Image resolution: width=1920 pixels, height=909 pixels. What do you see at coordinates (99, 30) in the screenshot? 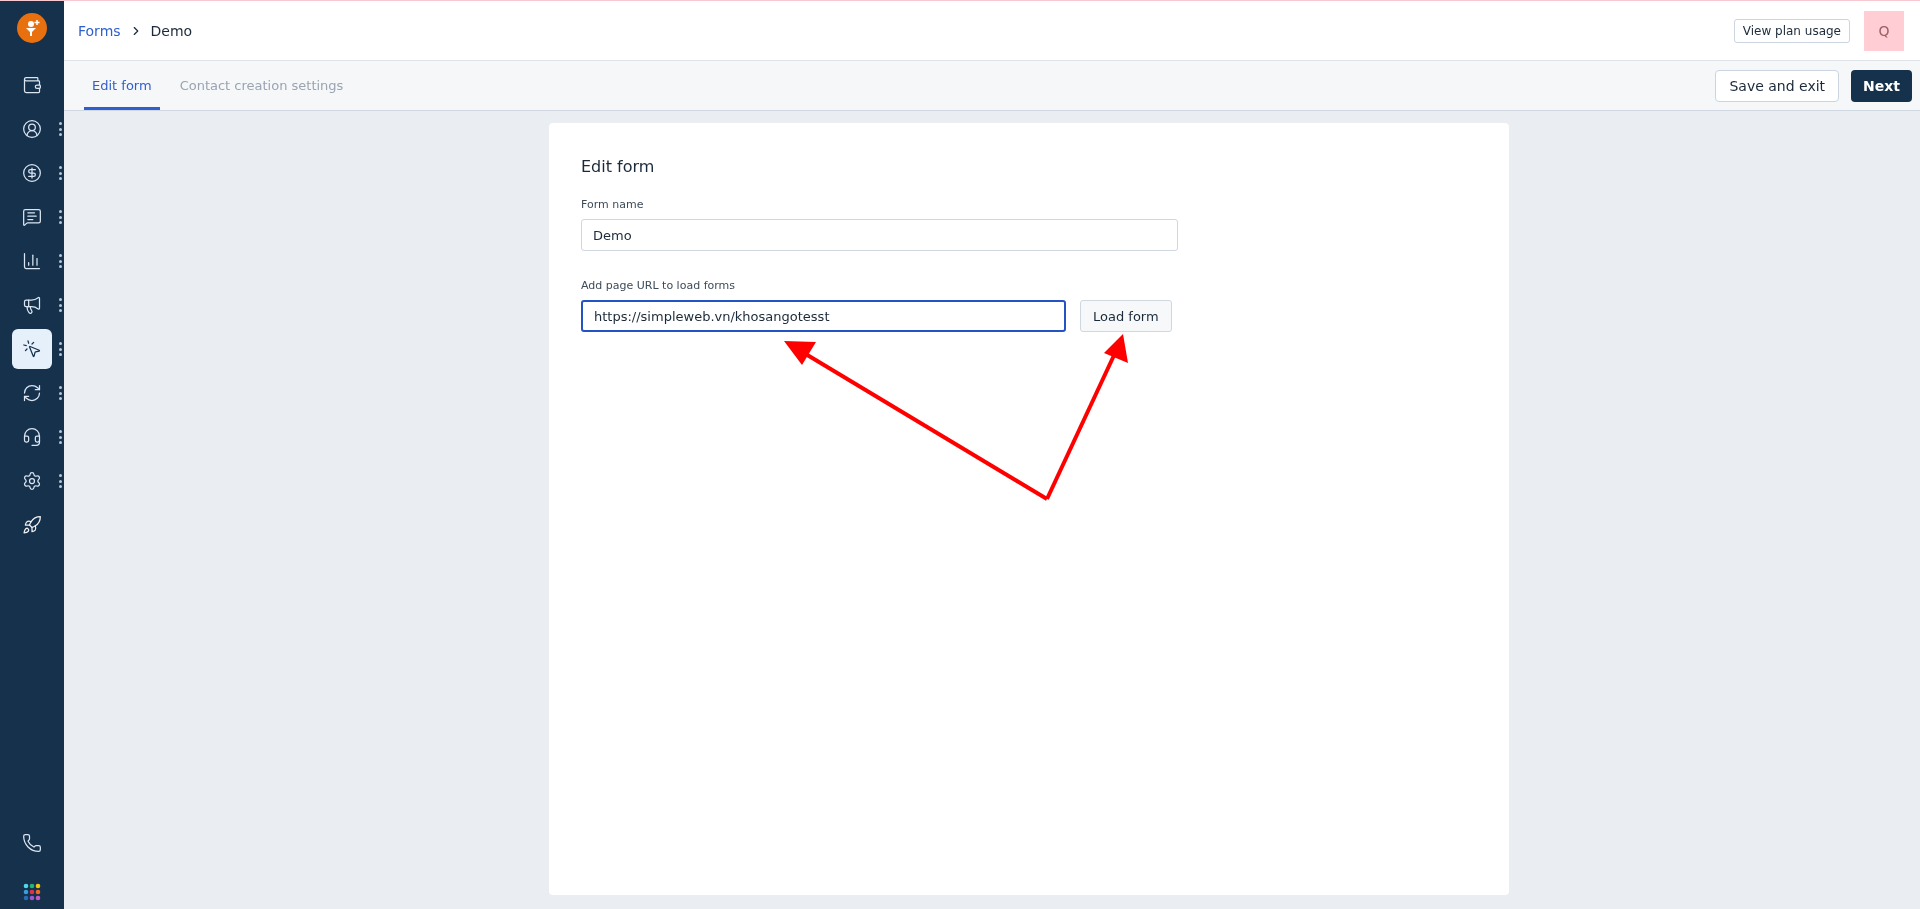
I see `breadcrumb-link: Forms` at bounding box center [99, 30].